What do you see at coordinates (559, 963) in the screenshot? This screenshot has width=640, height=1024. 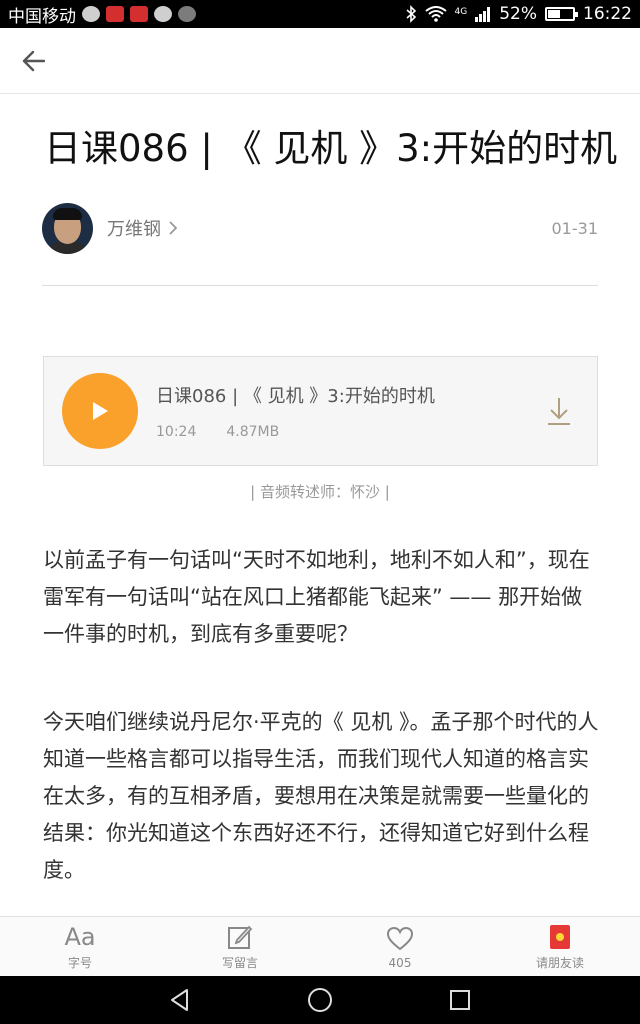 I see `invite-friend-label: 请朋友读` at bounding box center [559, 963].